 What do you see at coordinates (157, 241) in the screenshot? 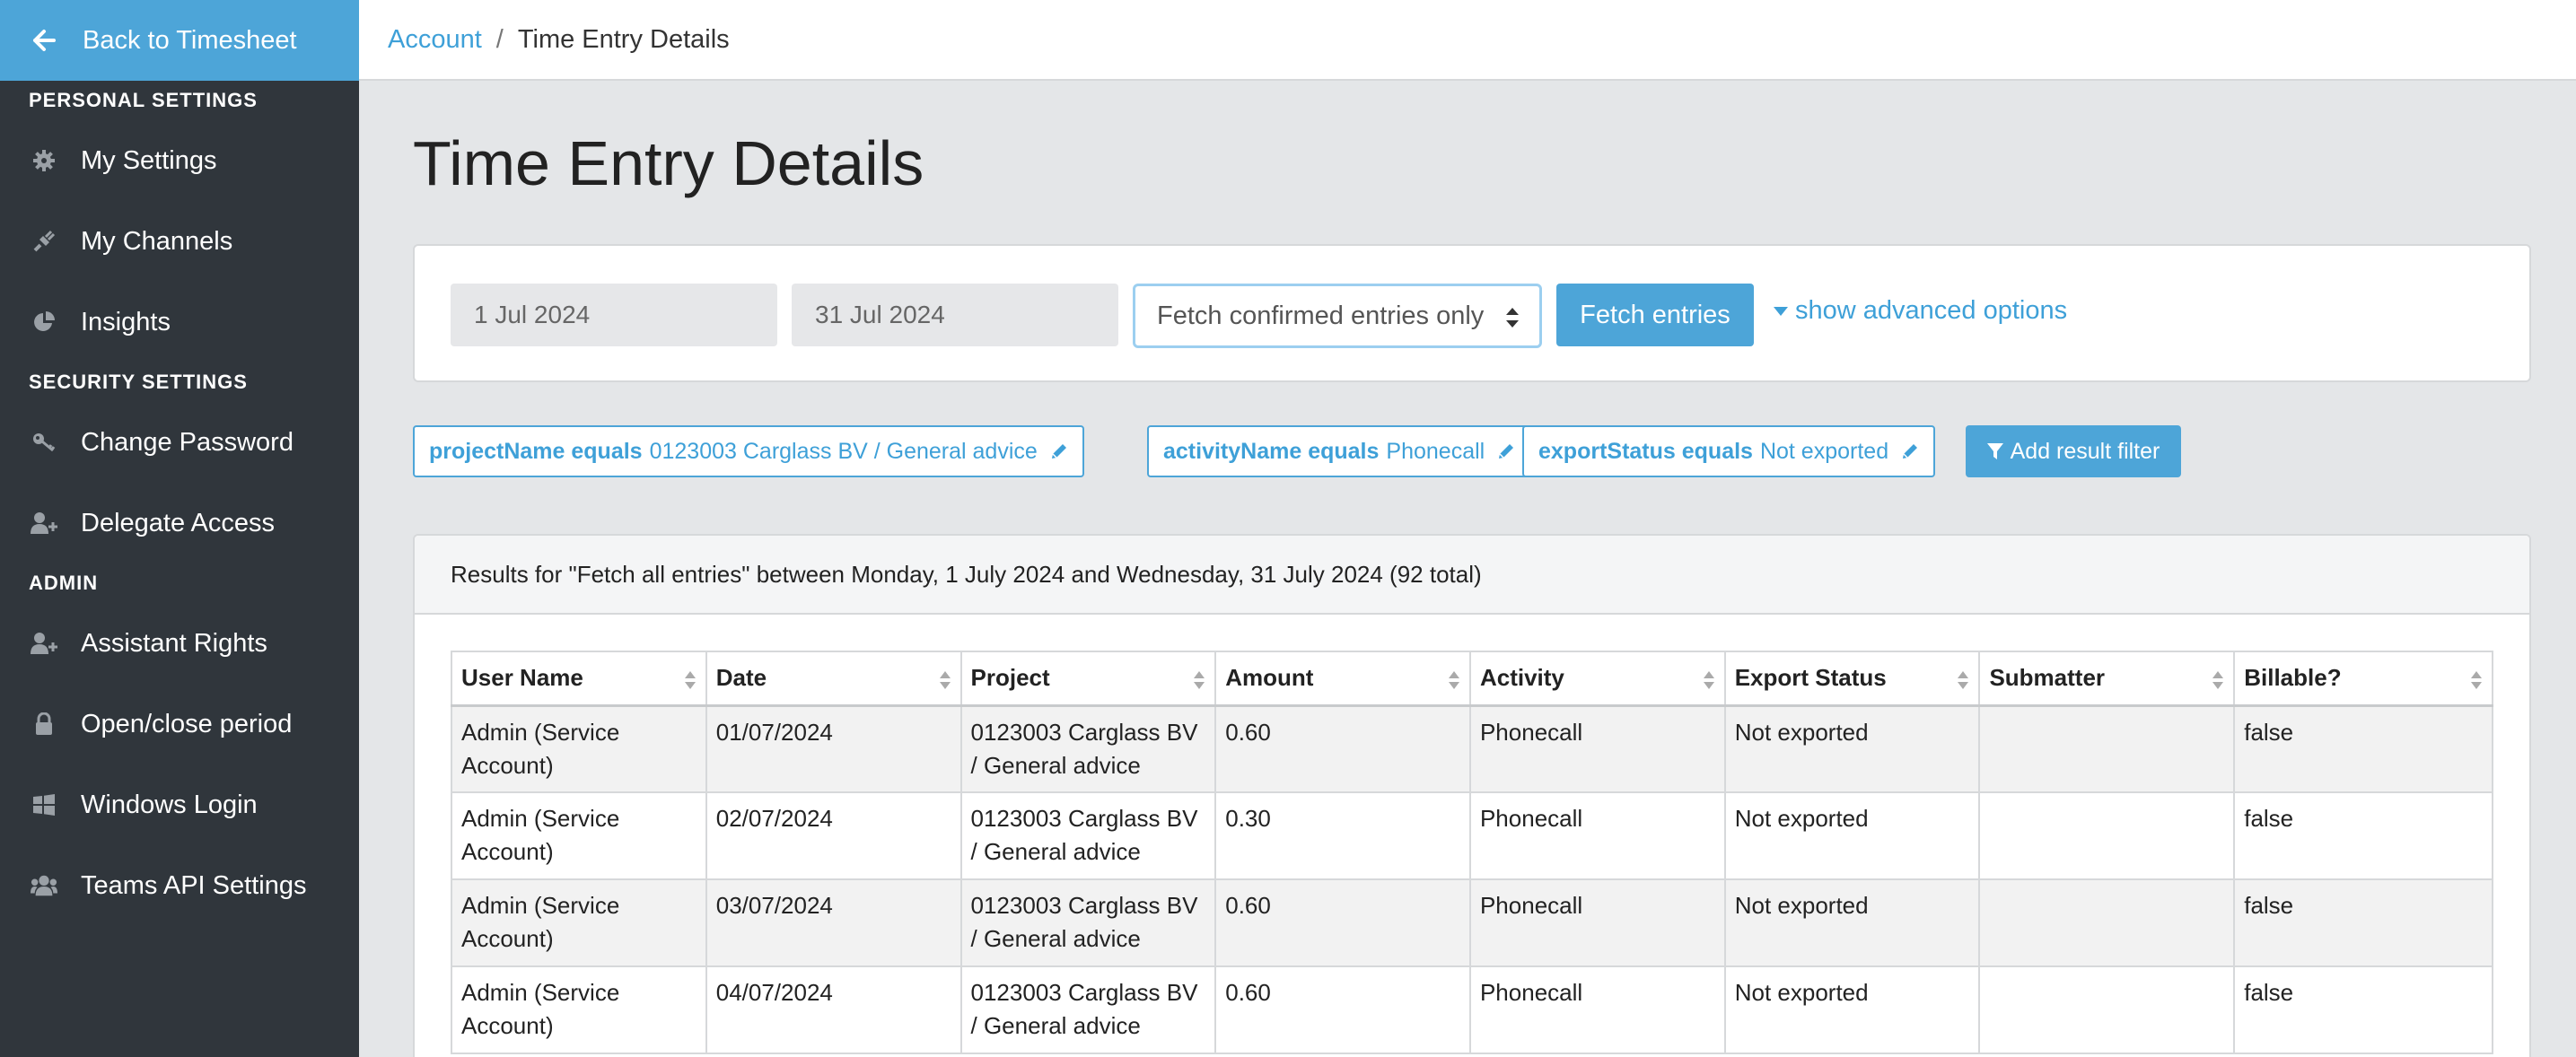
I see `sidebar-item-label: My Channels` at bounding box center [157, 241].